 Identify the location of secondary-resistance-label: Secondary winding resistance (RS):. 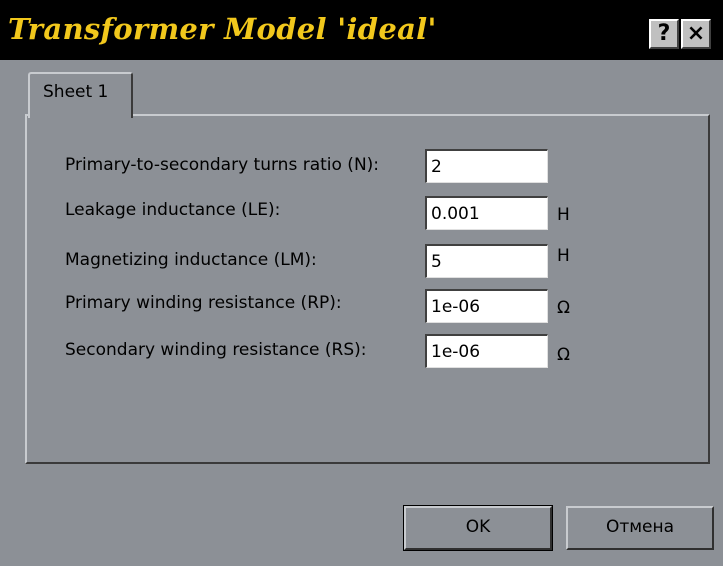
(216, 350).